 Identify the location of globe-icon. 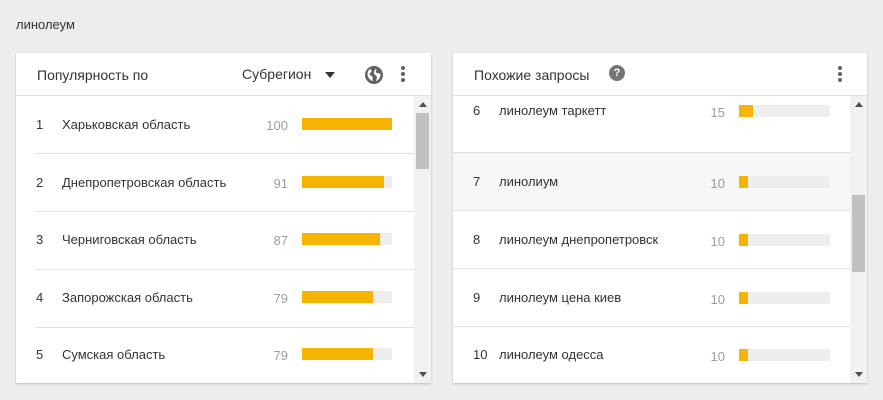
(374, 75).